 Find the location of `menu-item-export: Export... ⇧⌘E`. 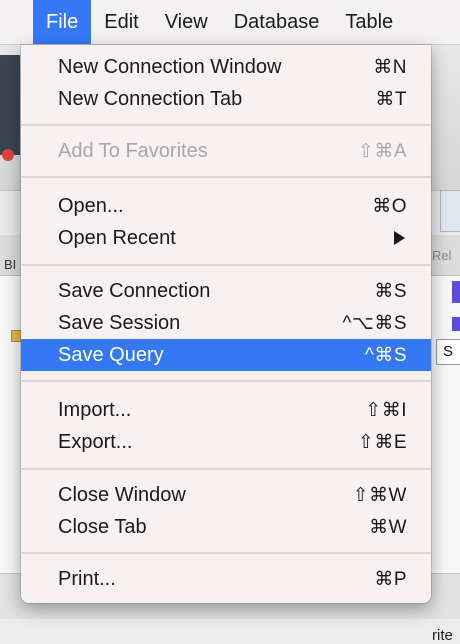

menu-item-export: Export... ⇧⌘E is located at coordinates (226, 442).